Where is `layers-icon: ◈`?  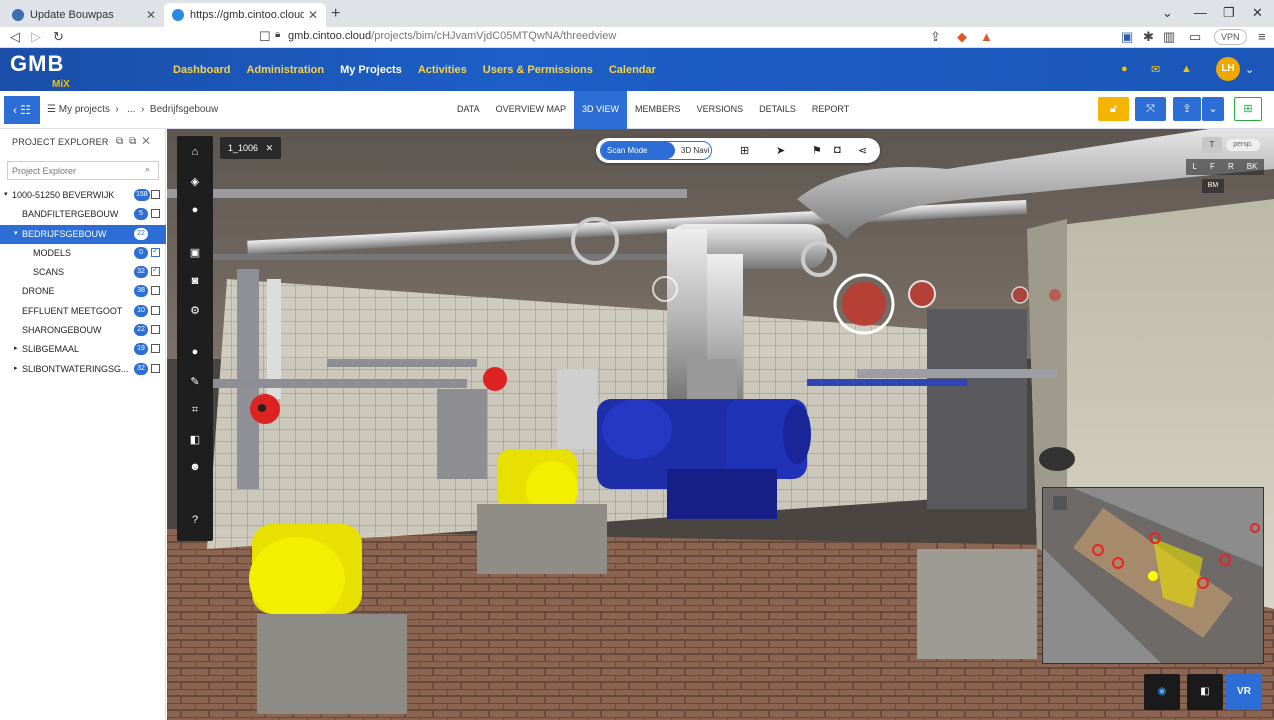 layers-icon: ◈ is located at coordinates (195, 181).